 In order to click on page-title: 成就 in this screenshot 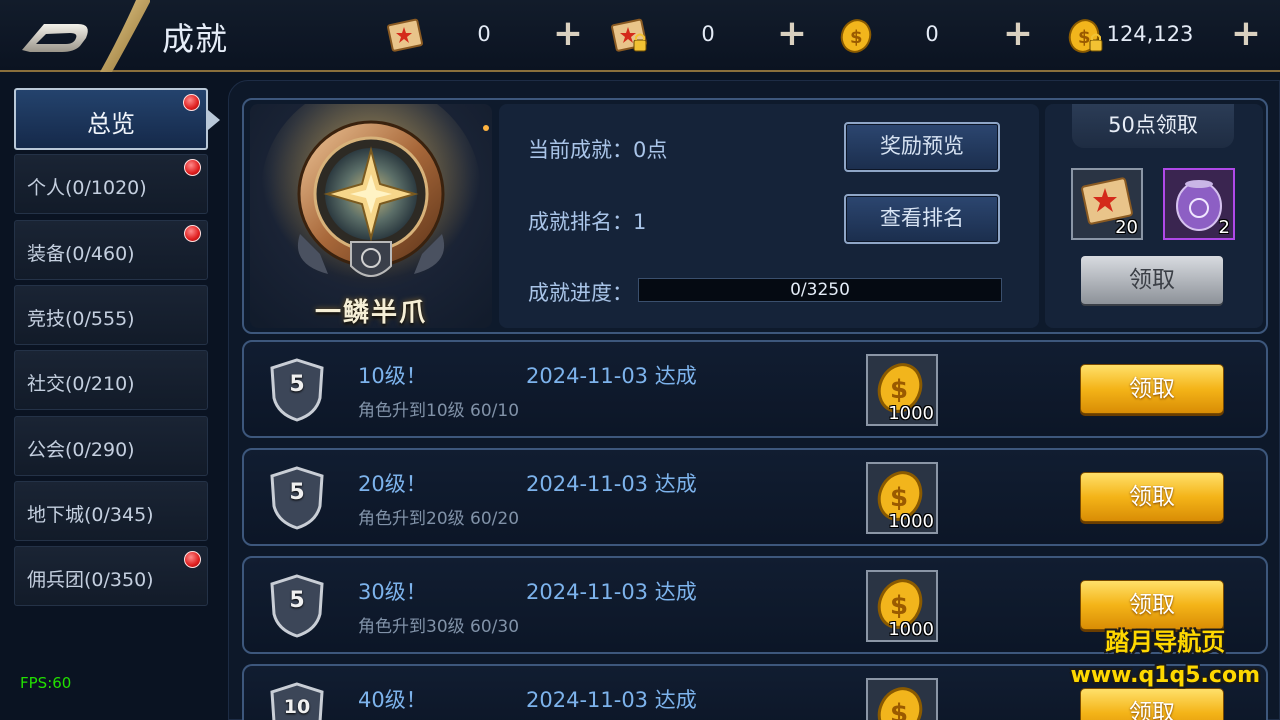, I will do `click(195, 39)`.